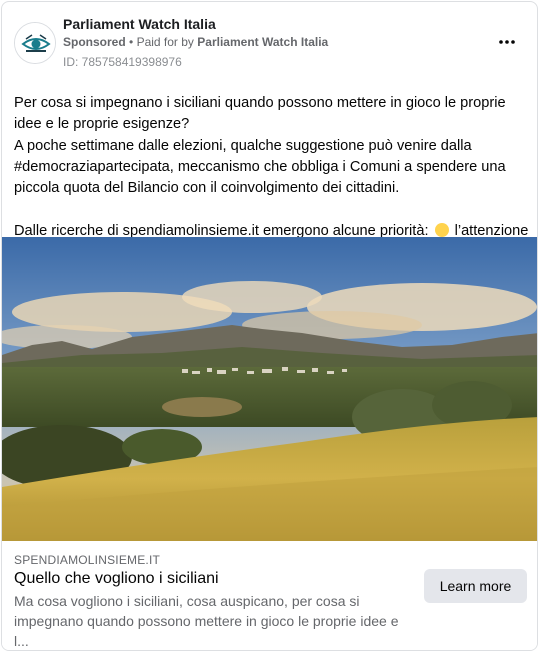  I want to click on paid-for-prefix: Paid for by, so click(165, 42).